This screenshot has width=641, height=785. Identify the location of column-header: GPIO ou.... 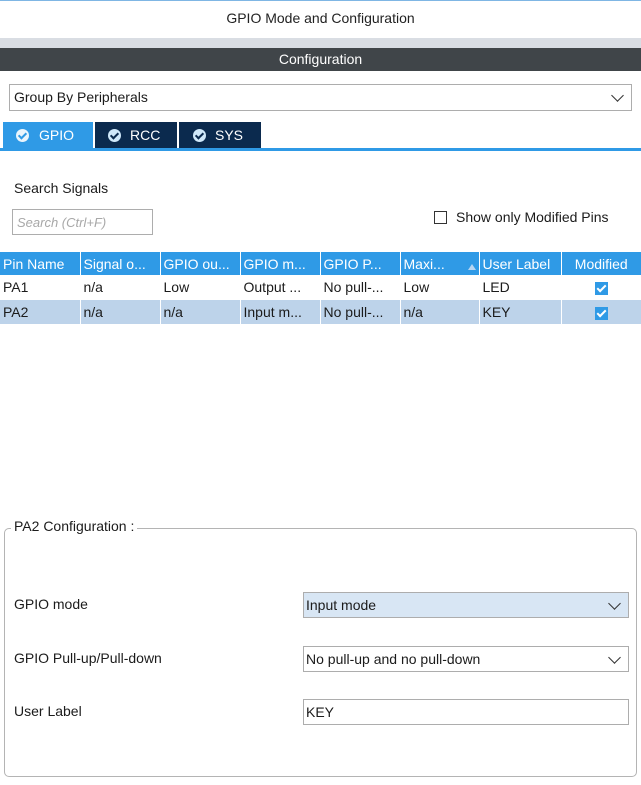
(200, 263).